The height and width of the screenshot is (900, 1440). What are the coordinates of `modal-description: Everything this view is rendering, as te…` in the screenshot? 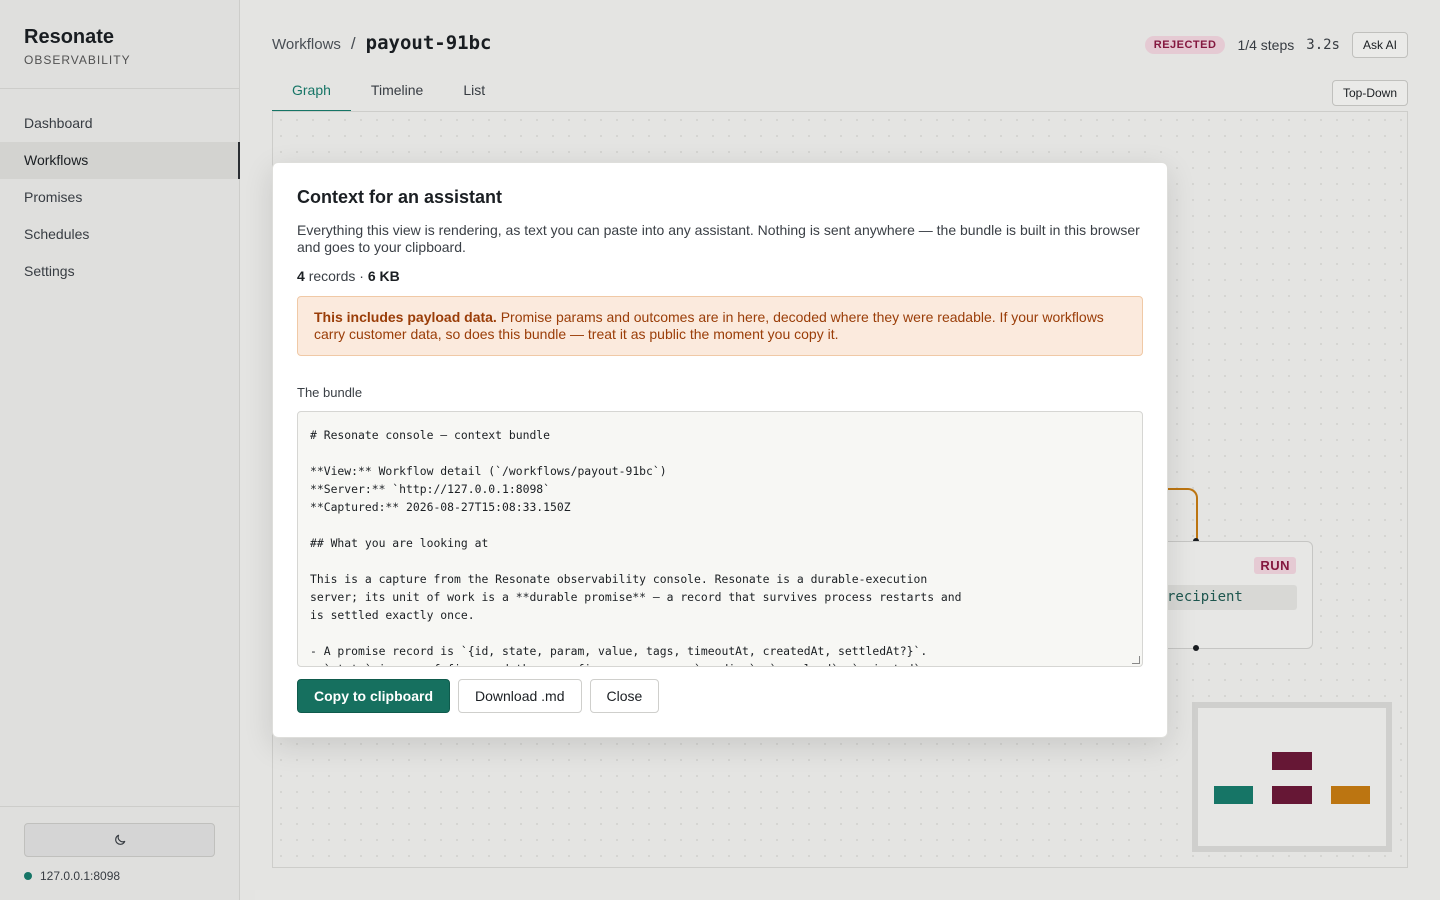 It's located at (718, 238).